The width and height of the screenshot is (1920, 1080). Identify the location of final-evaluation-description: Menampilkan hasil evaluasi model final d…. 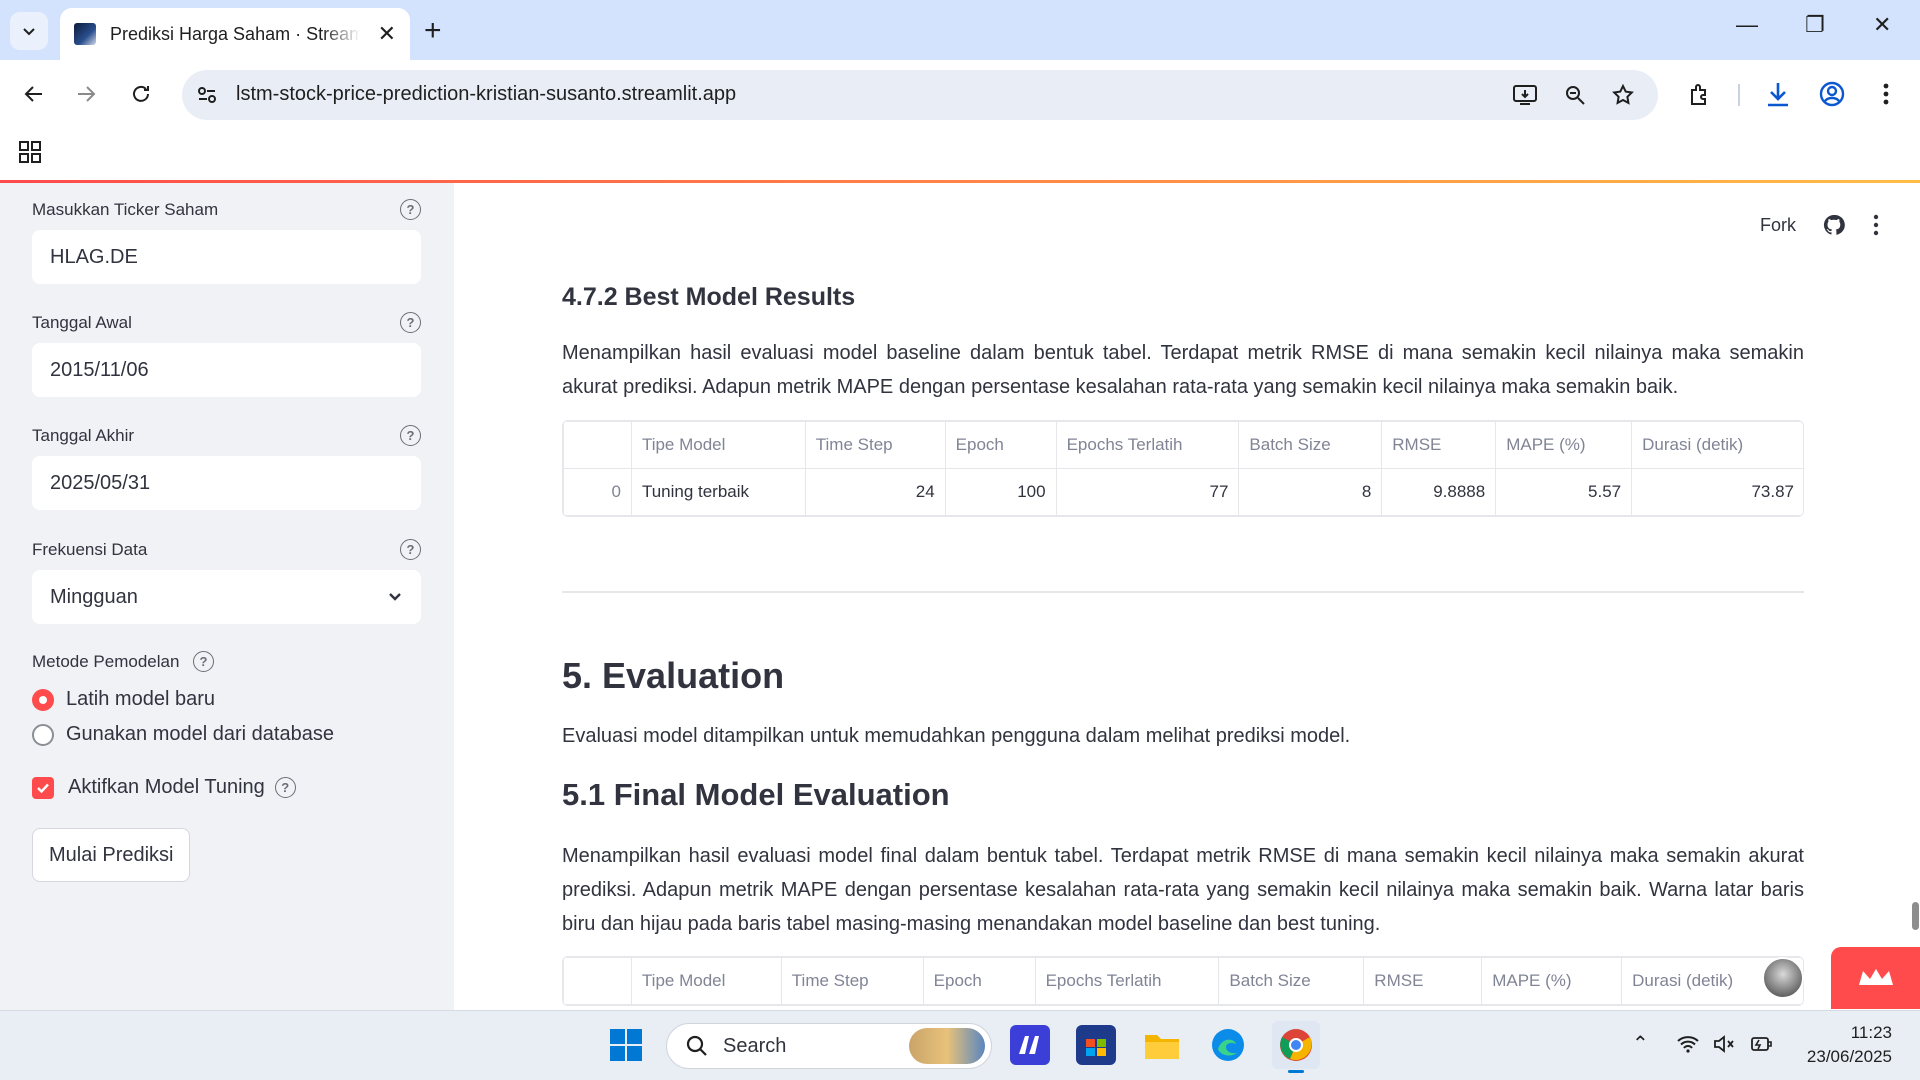
(1183, 890).